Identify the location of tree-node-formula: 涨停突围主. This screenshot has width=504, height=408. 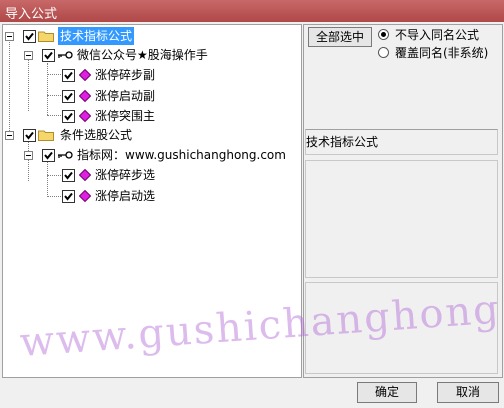
(151, 116).